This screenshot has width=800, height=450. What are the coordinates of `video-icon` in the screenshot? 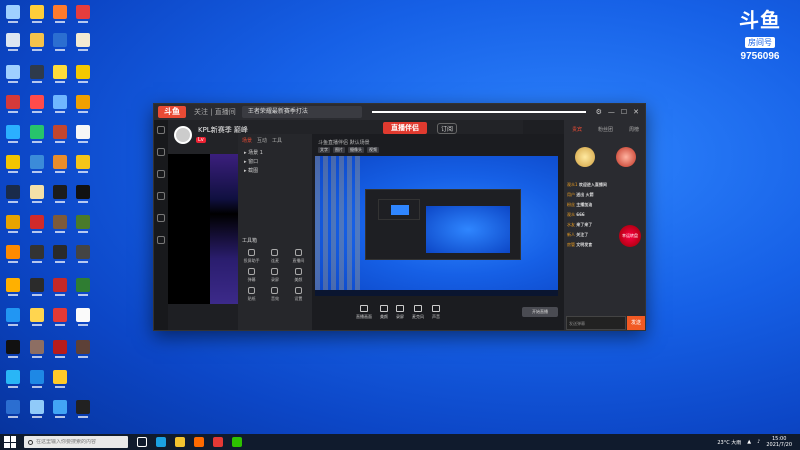 It's located at (161, 218).